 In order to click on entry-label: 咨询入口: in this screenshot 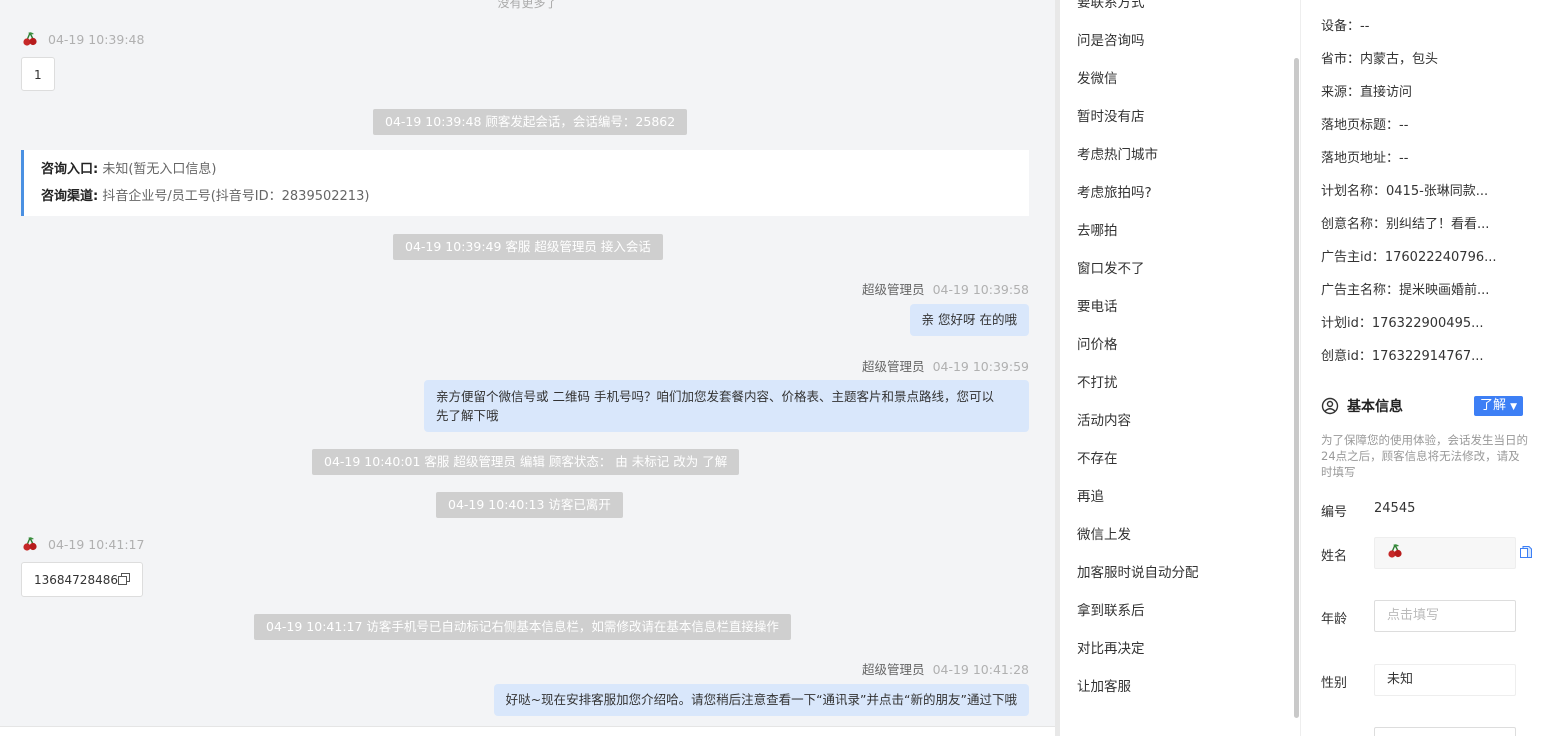, I will do `click(70, 169)`.